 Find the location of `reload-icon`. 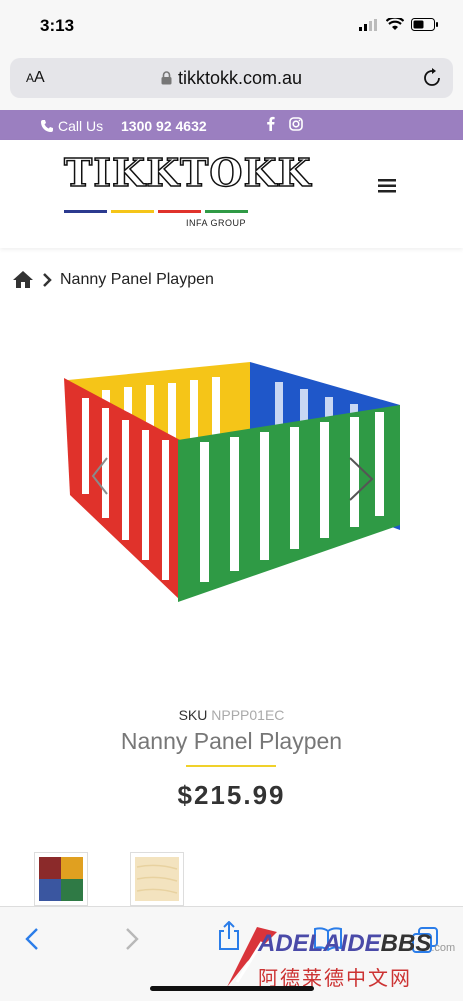

reload-icon is located at coordinates (432, 78).